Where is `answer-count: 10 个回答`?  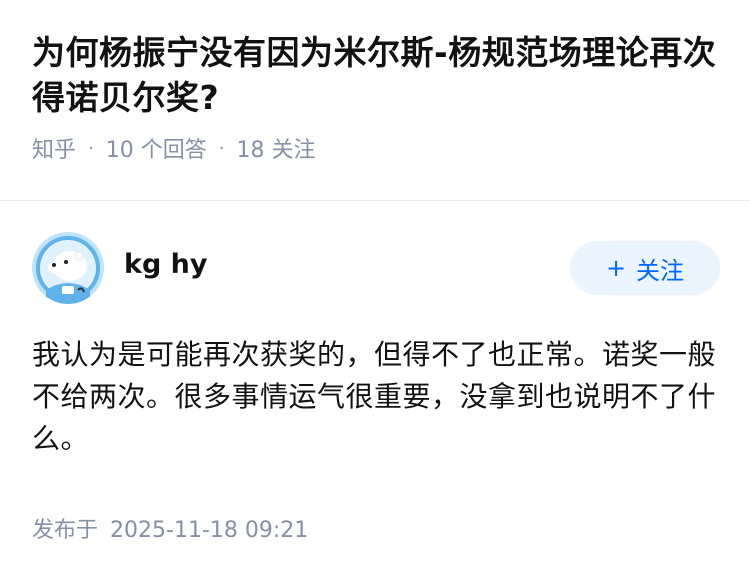
answer-count: 10 个回答 is located at coordinates (156, 148).